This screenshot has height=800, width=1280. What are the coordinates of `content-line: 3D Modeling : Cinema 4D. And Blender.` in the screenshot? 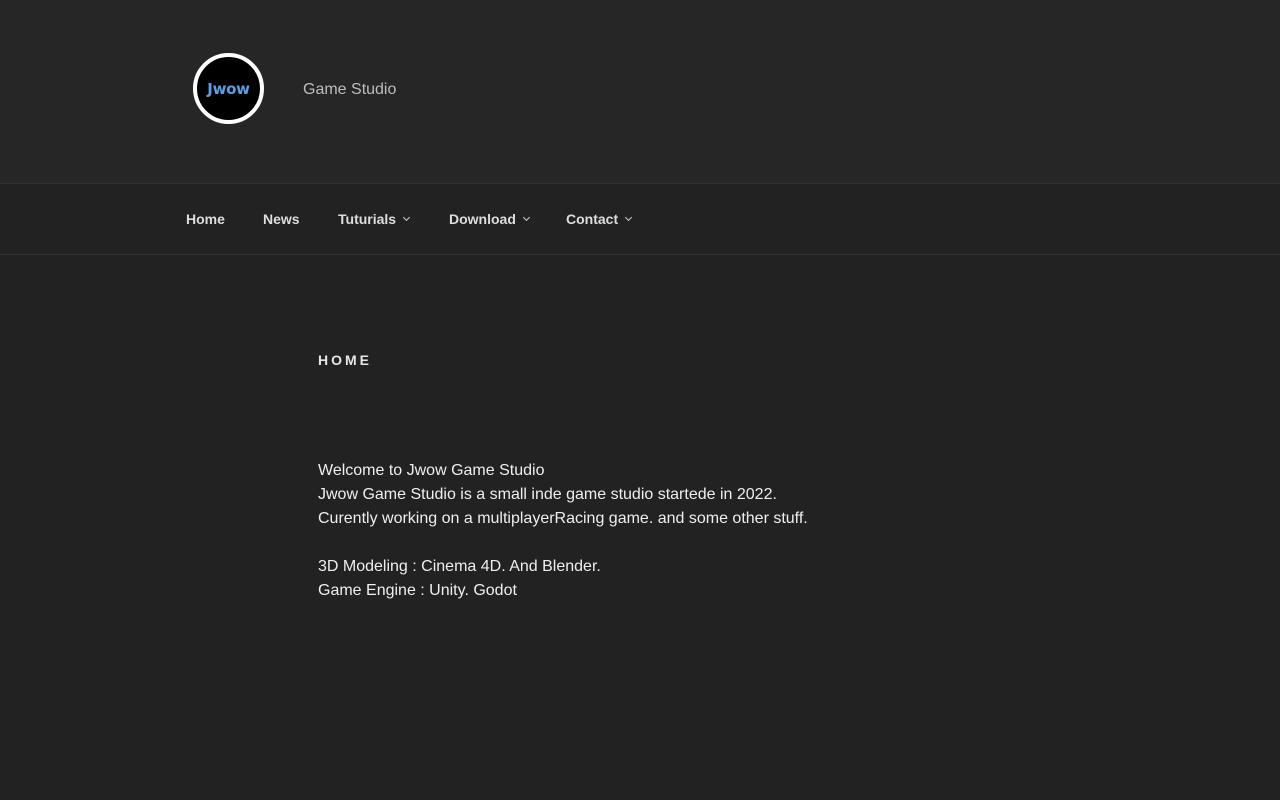 It's located at (459, 566).